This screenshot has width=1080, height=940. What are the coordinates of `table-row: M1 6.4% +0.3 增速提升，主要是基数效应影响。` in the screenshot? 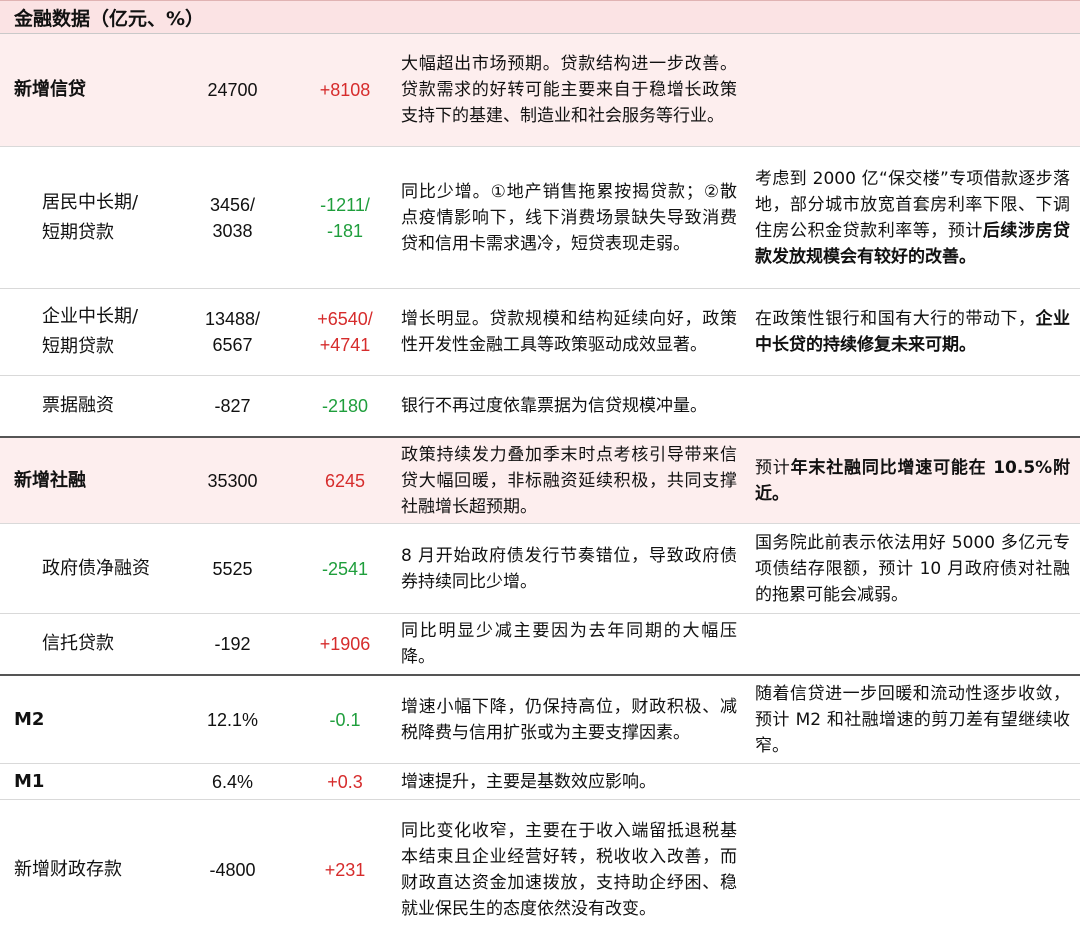 It's located at (540, 782).